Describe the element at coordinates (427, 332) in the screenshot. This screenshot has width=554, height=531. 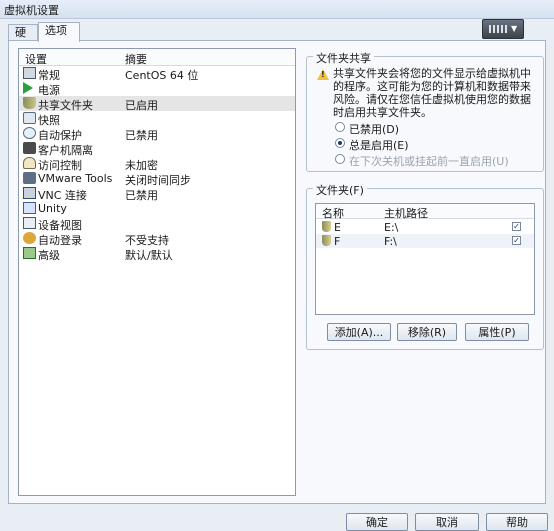
I see `remove-folder-button: 移除(R)` at that location.